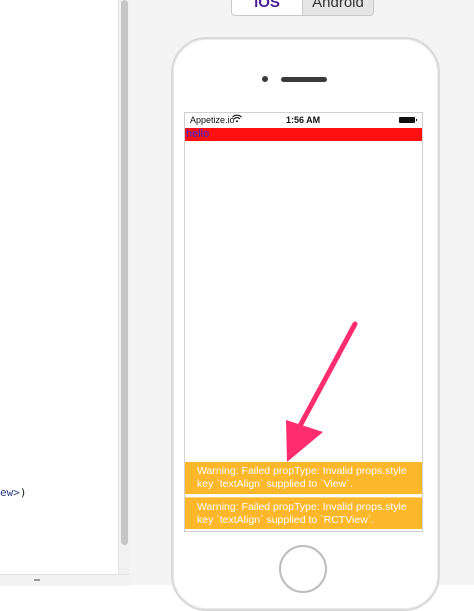 This screenshot has height=611, width=474. Describe the element at coordinates (267, 7) in the screenshot. I see `tab-ios: iOS` at that location.